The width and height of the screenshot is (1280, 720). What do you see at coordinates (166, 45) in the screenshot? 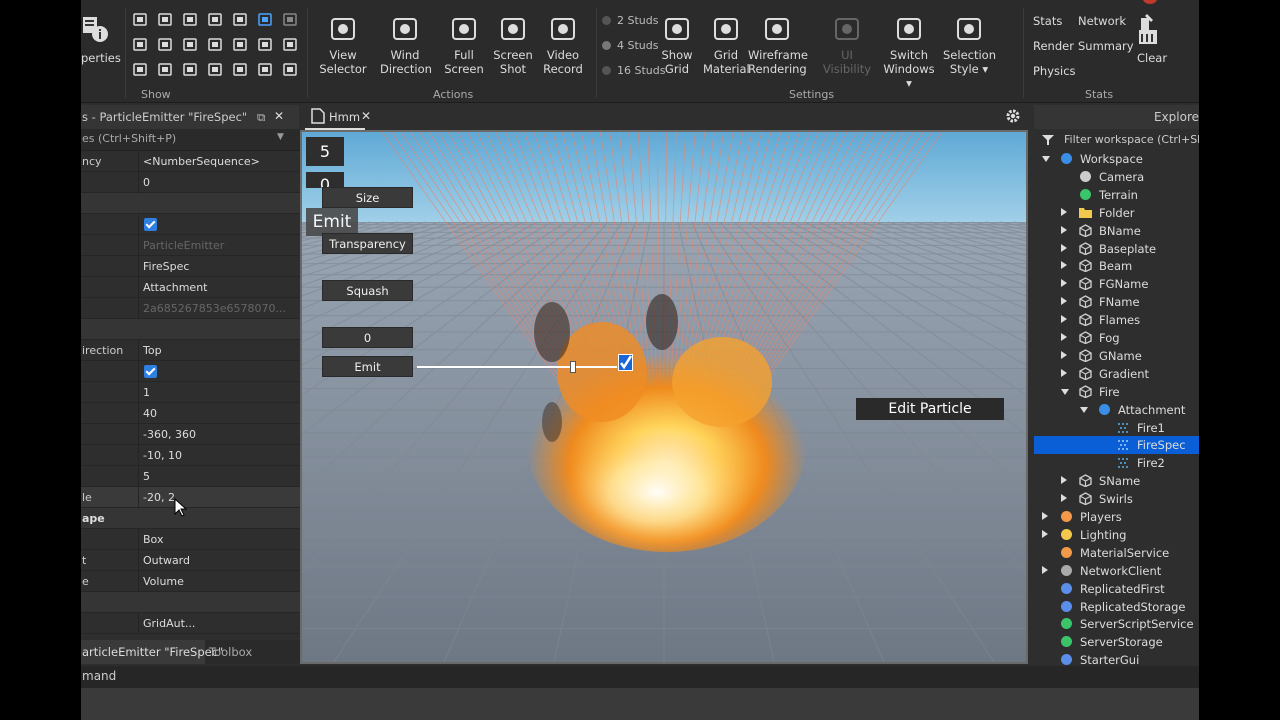
I see `properties-window-icon` at bounding box center [166, 45].